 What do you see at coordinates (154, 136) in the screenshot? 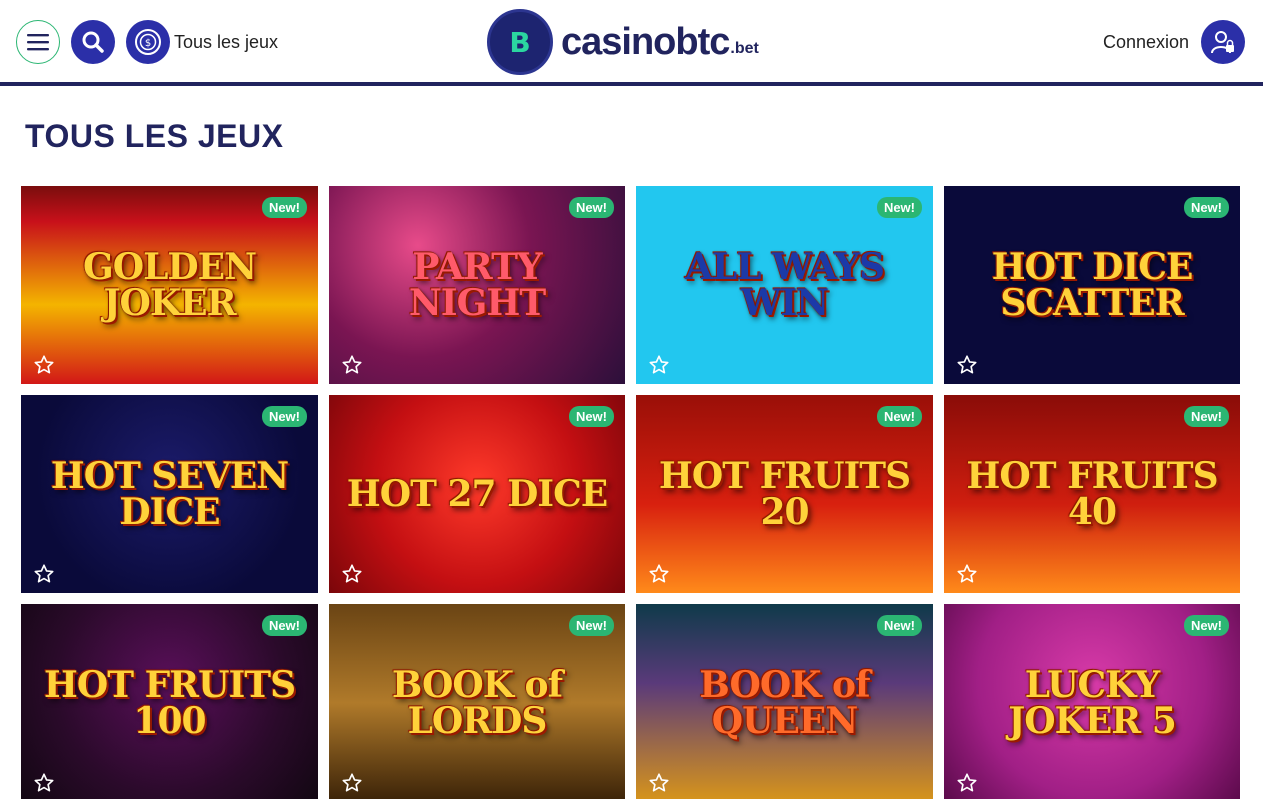
I see `page-title: TOUS LES JEUX` at bounding box center [154, 136].